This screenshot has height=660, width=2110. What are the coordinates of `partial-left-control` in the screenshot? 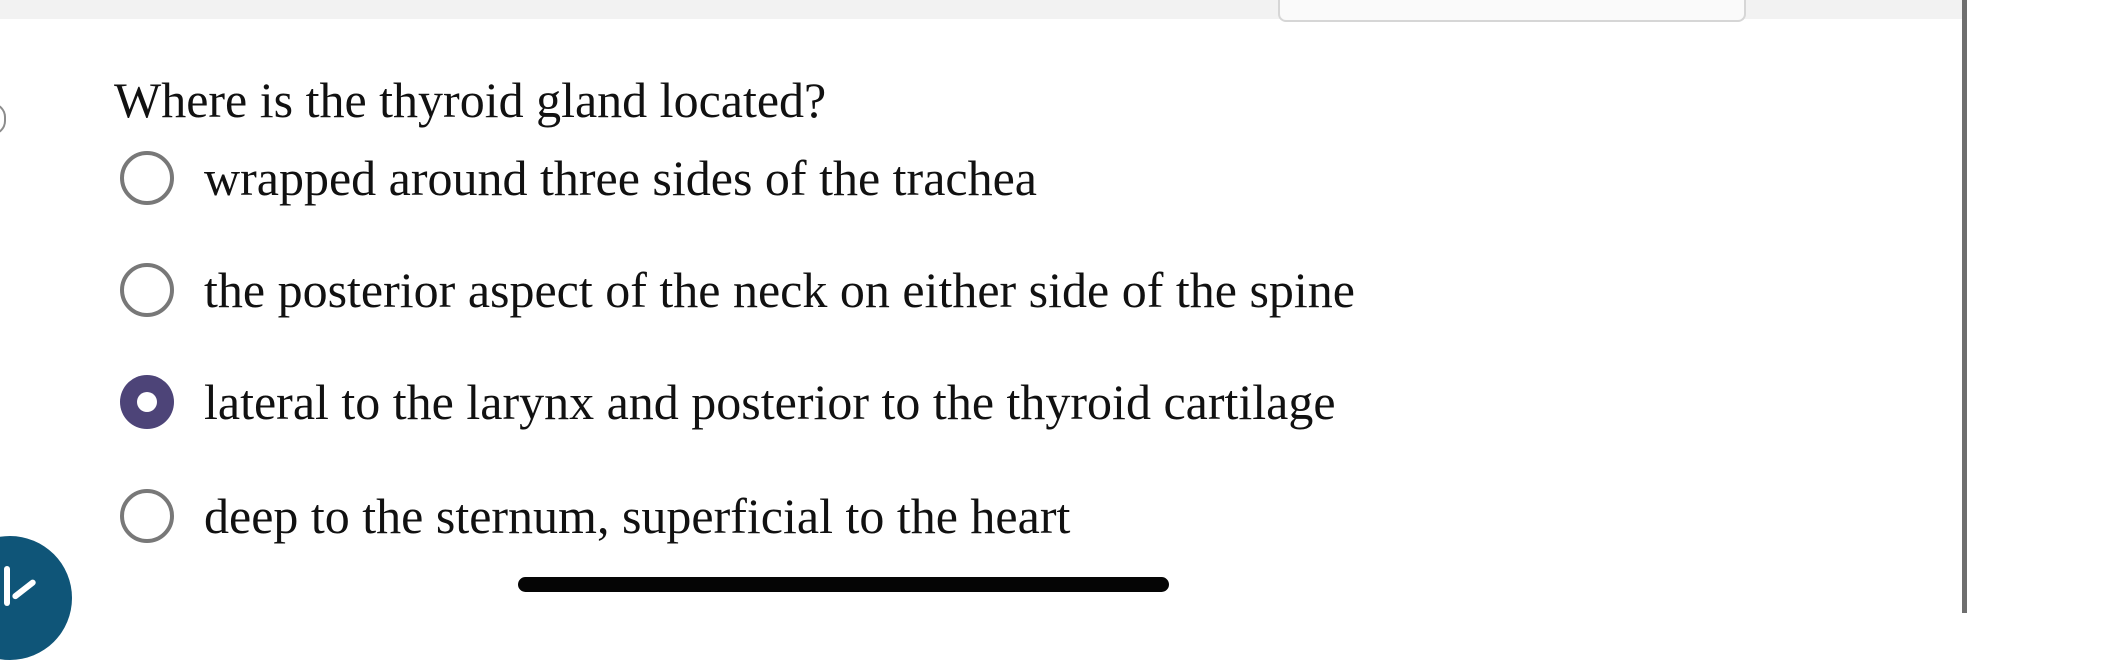 It's located at (3, 119).